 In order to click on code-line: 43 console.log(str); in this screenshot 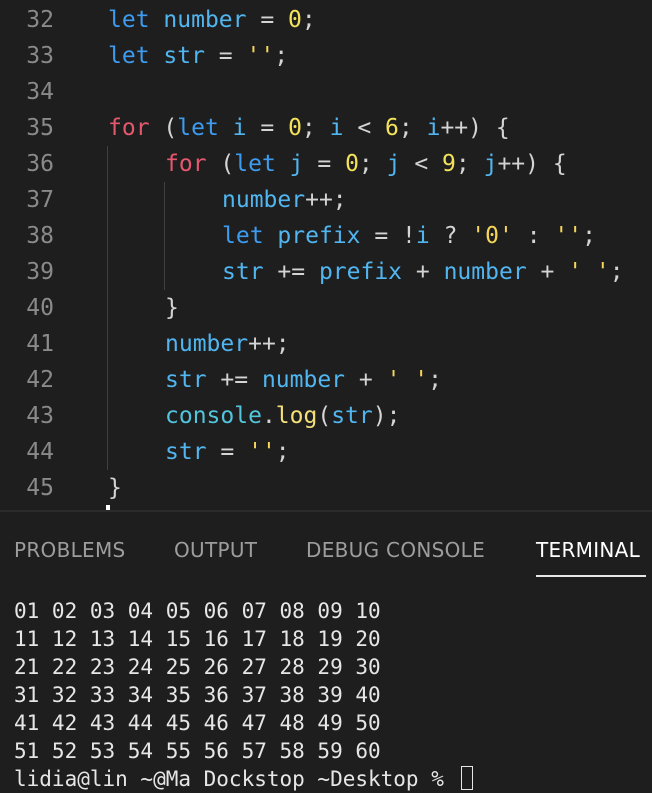, I will do `click(326, 416)`.